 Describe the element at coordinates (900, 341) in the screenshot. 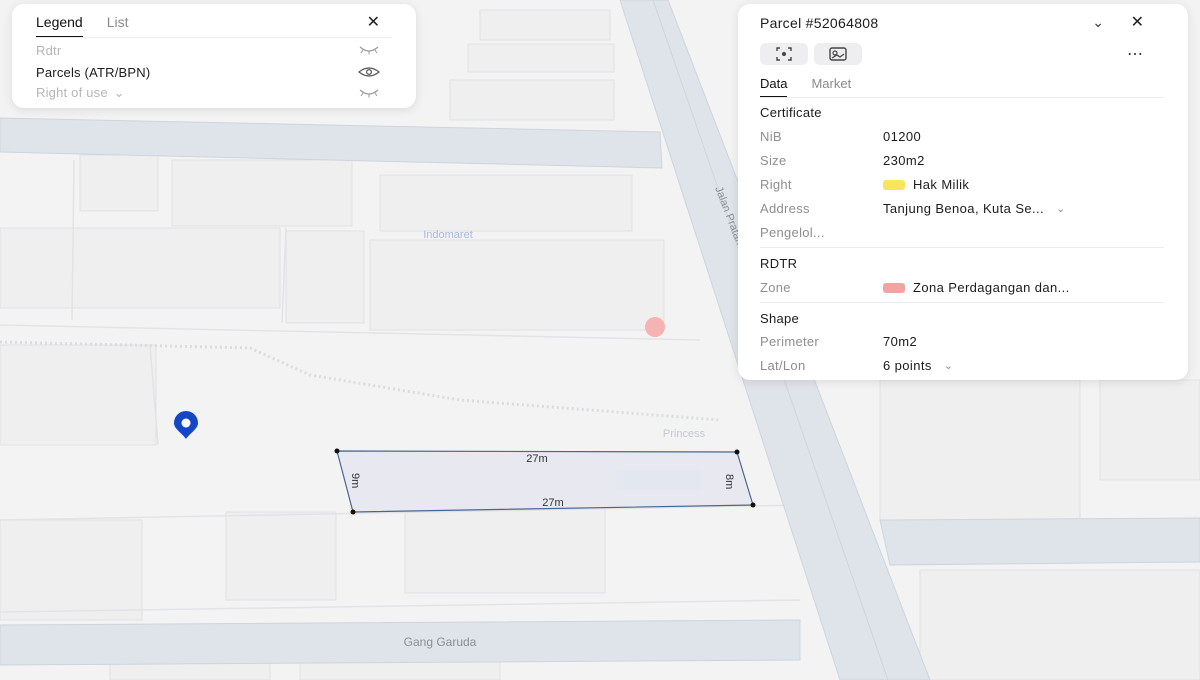

I see `field-value: 70m2` at that location.